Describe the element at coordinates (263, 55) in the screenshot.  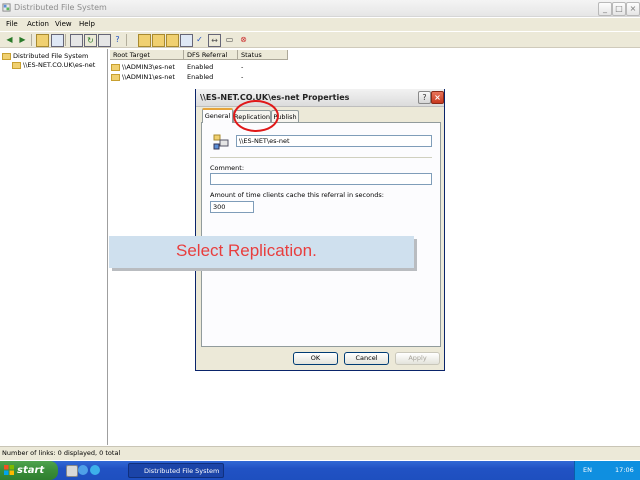
I see `column-status: Status` at that location.